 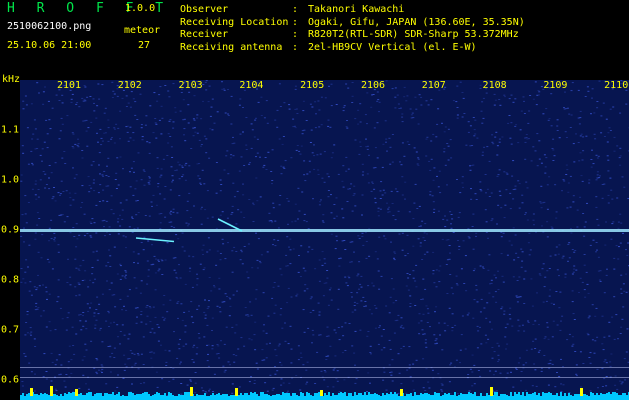 I want to click on date-time: 25.10.06 21:00, so click(x=49, y=45).